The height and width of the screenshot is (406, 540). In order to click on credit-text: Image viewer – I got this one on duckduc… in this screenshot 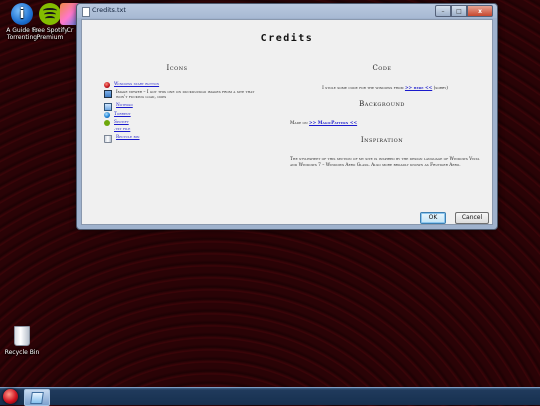, I will do `click(185, 95)`.